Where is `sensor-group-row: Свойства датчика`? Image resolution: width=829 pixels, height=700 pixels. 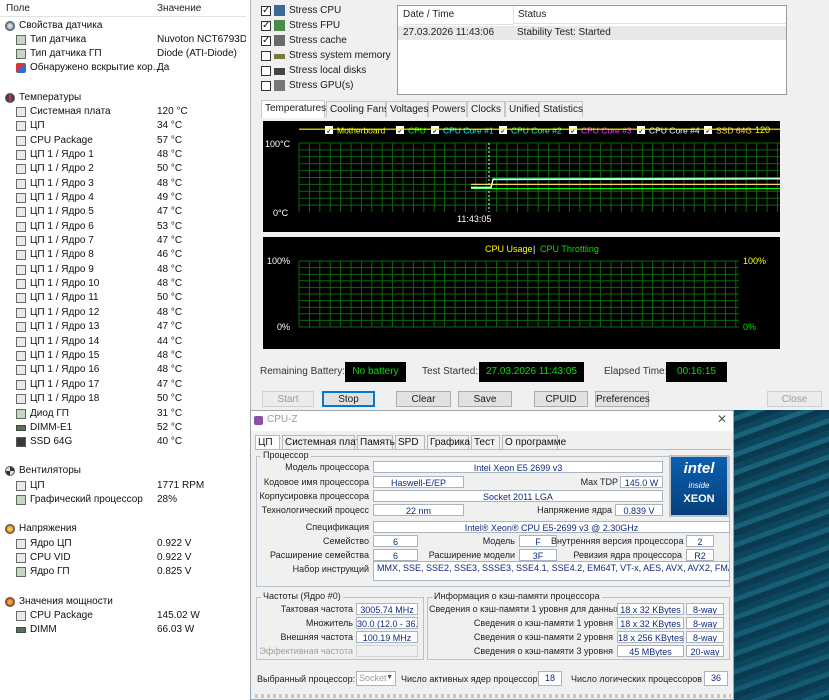
sensor-group-row: Свойства датчика is located at coordinates (123, 26).